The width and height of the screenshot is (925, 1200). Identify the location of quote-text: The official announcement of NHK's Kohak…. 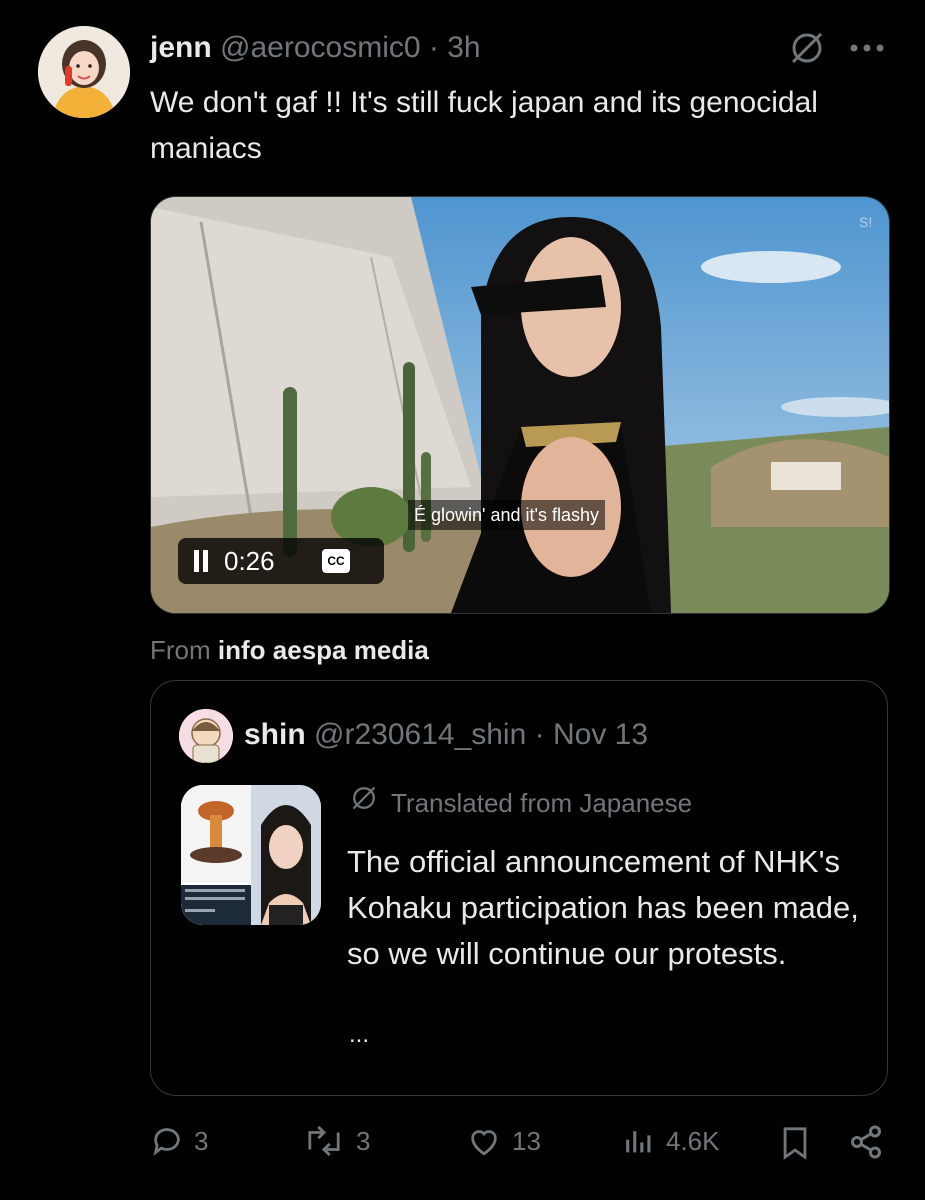
(603, 907).